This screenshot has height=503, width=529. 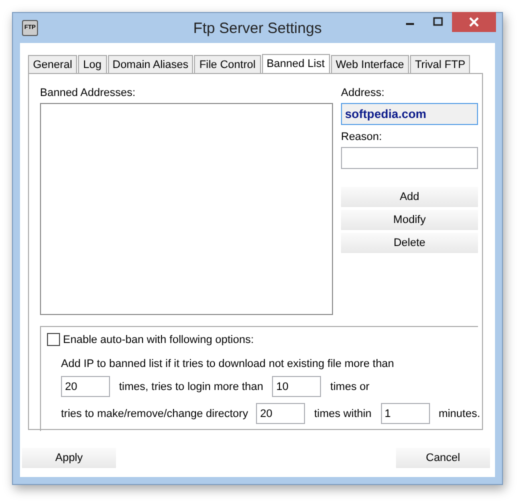 What do you see at coordinates (405, 413) in the screenshot?
I see `minutes-field: 1` at bounding box center [405, 413].